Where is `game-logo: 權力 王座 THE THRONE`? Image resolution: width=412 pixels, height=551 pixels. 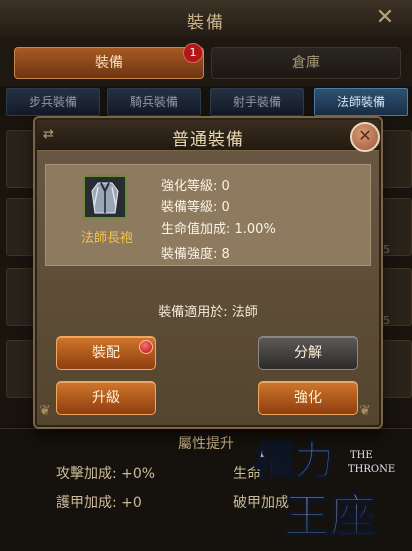
game-logo: 權力 王座 THE THRONE is located at coordinates (324, 490).